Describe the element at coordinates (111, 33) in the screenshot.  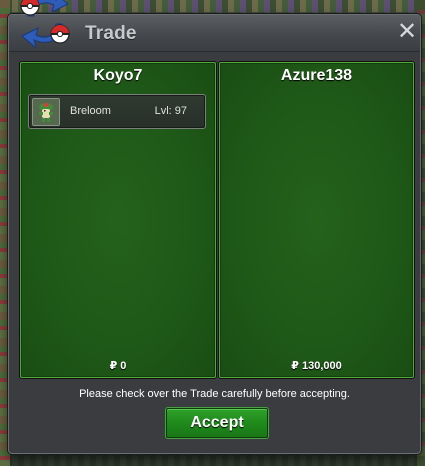
I see `window-title: Trade` at that location.